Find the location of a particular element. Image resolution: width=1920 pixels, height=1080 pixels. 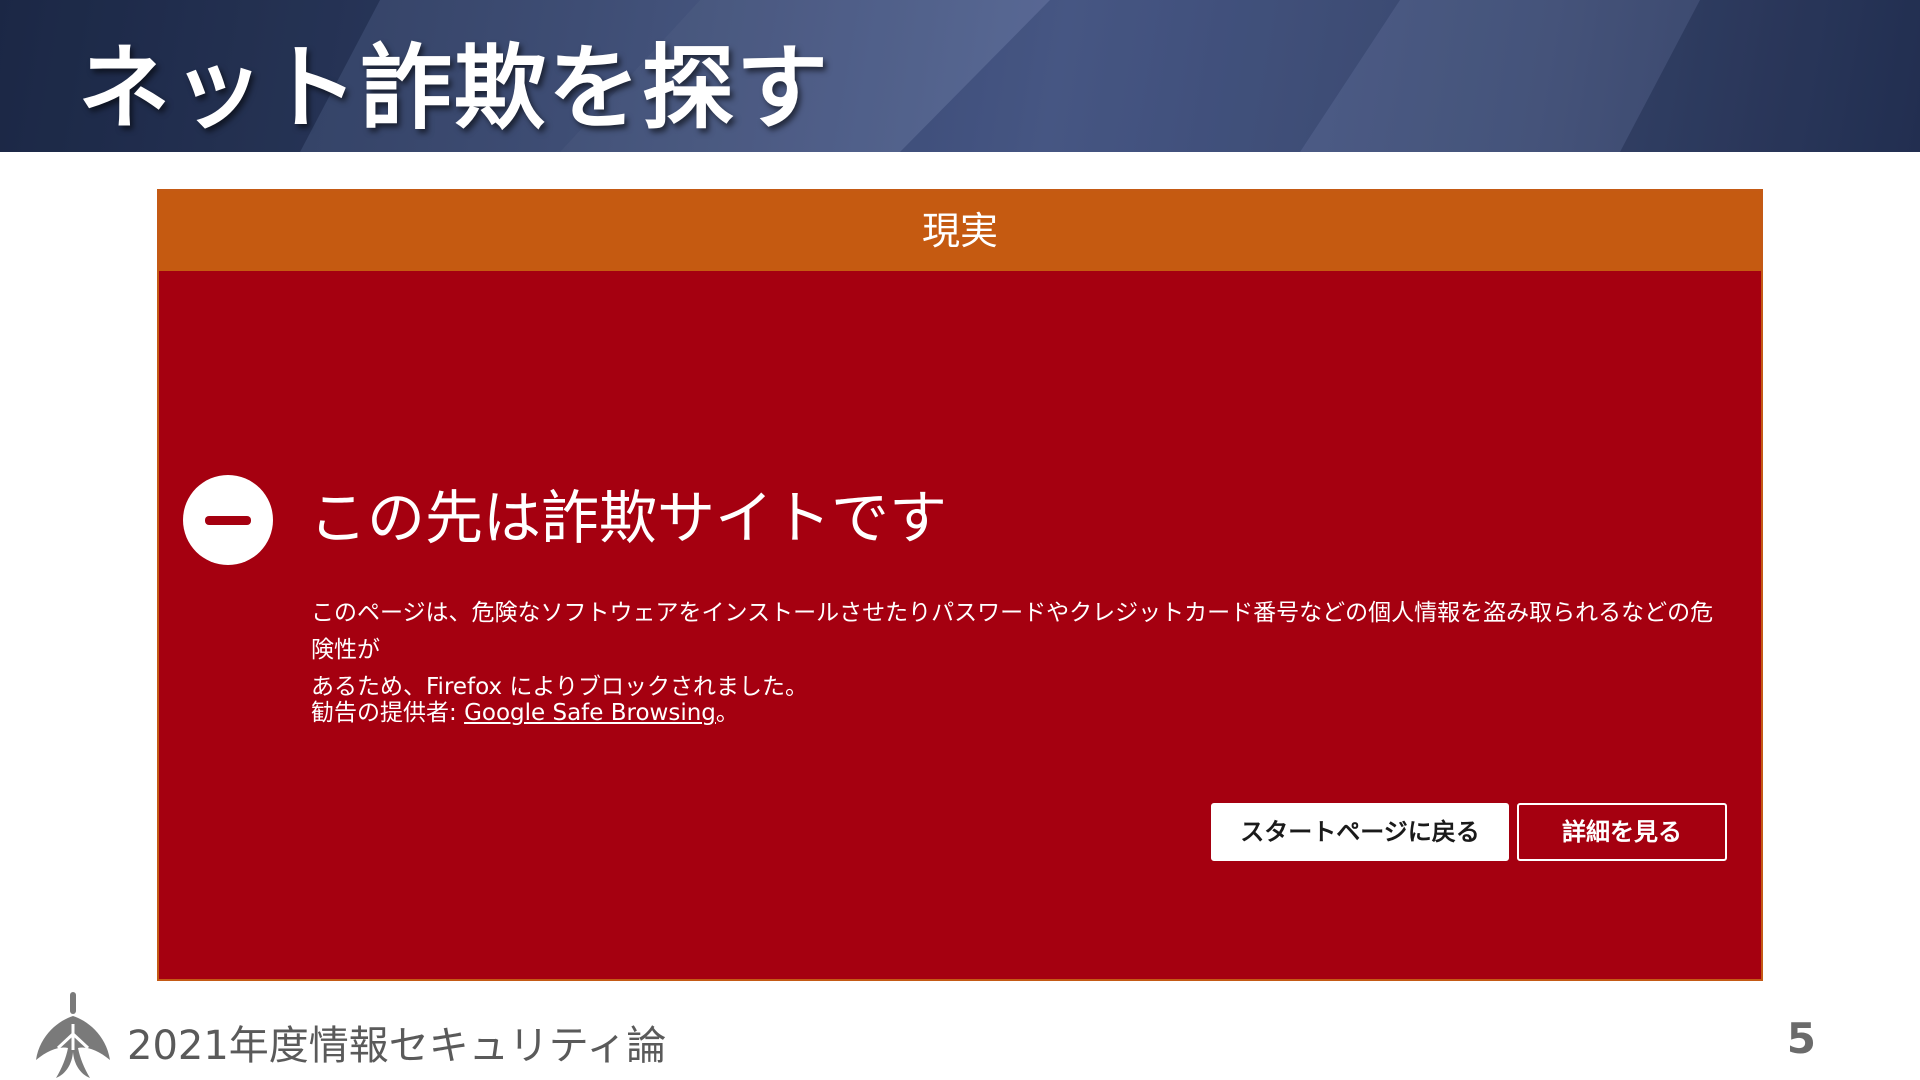

panel-label: 現実 is located at coordinates (960, 231).